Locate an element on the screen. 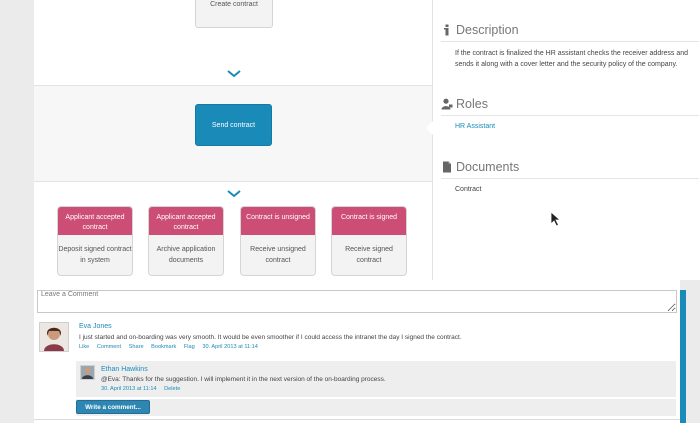 The height and width of the screenshot is (423, 700). card-condition: Contract is unsigned is located at coordinates (278, 221).